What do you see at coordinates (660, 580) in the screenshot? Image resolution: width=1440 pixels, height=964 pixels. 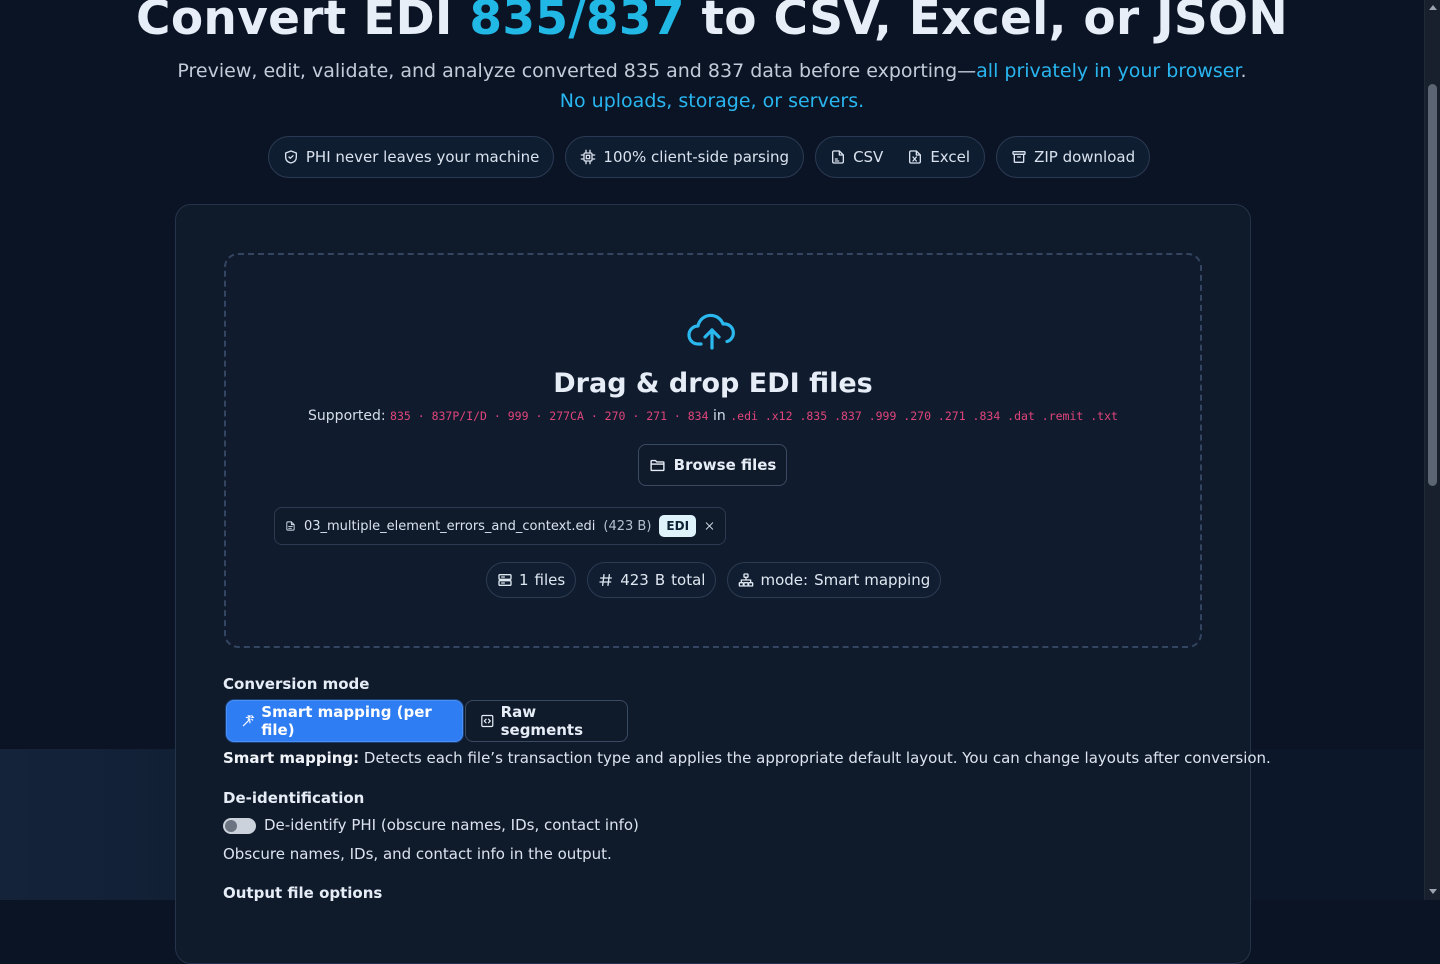 I see `stat-total-unit: B` at bounding box center [660, 580].